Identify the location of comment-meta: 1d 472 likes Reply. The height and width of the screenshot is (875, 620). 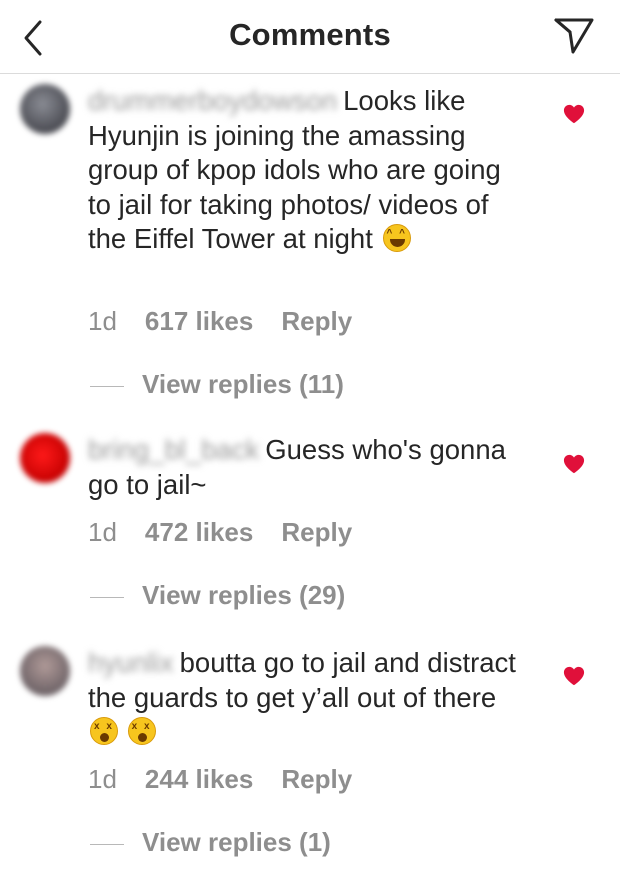
(234, 532).